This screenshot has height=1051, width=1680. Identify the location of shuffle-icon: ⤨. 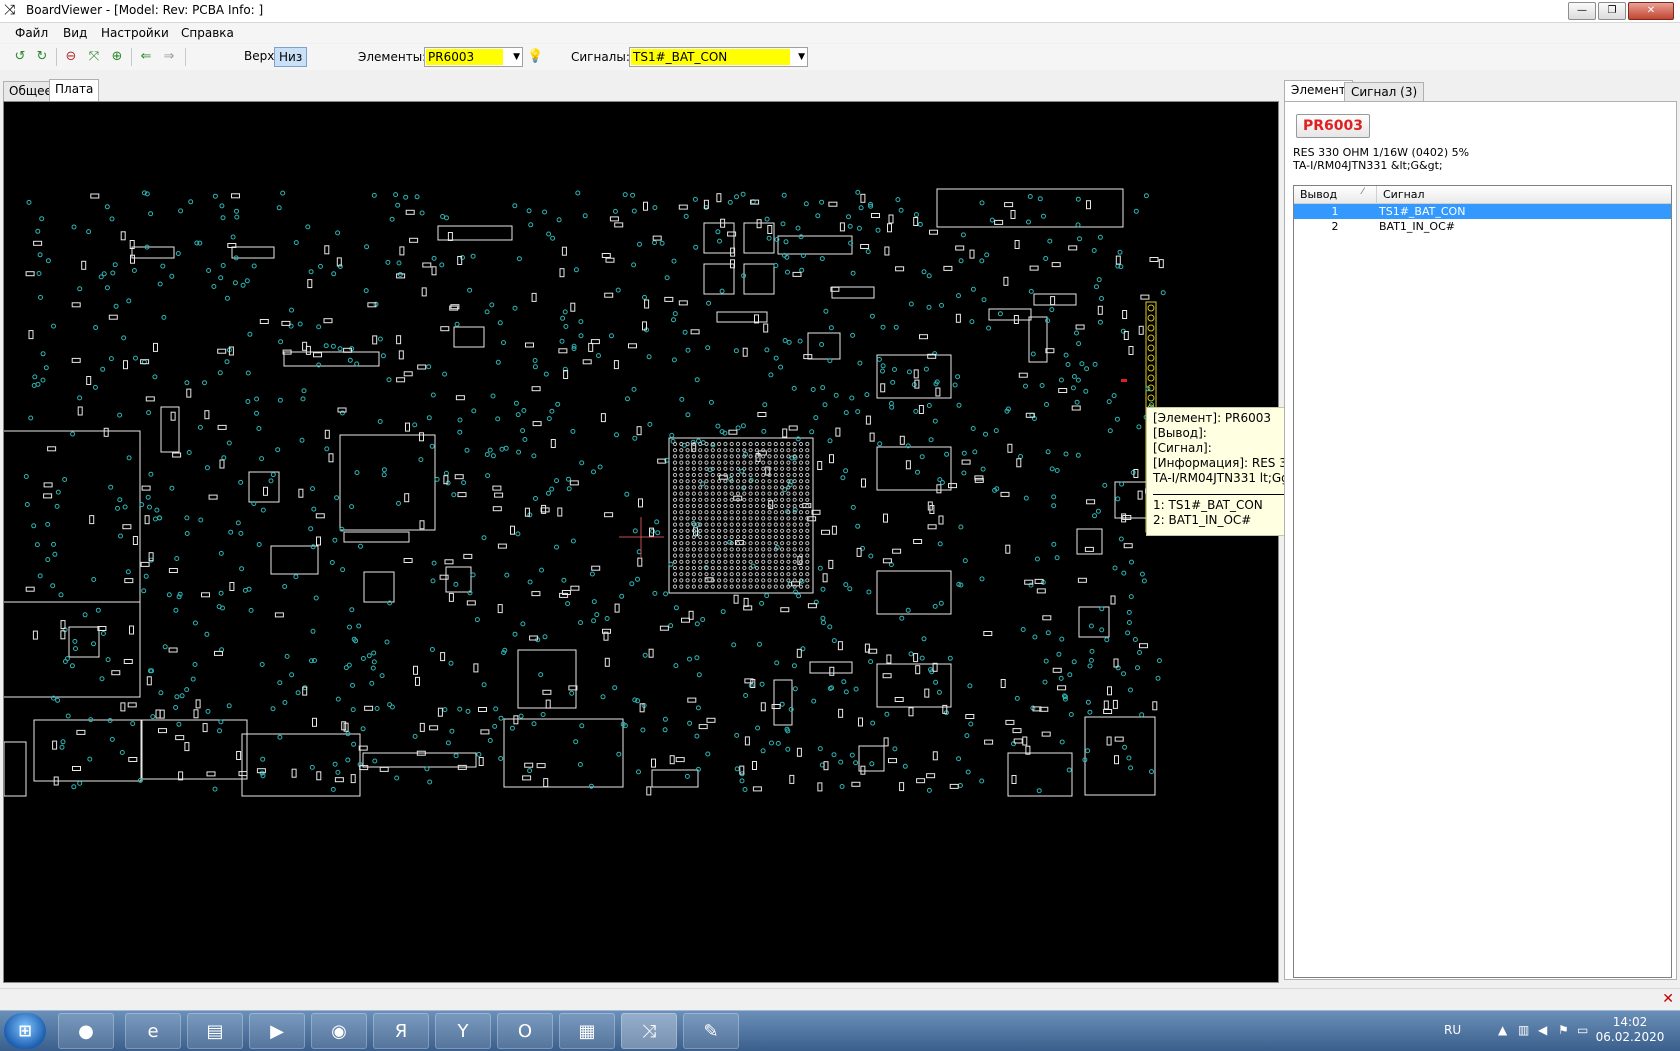
(10, 10).